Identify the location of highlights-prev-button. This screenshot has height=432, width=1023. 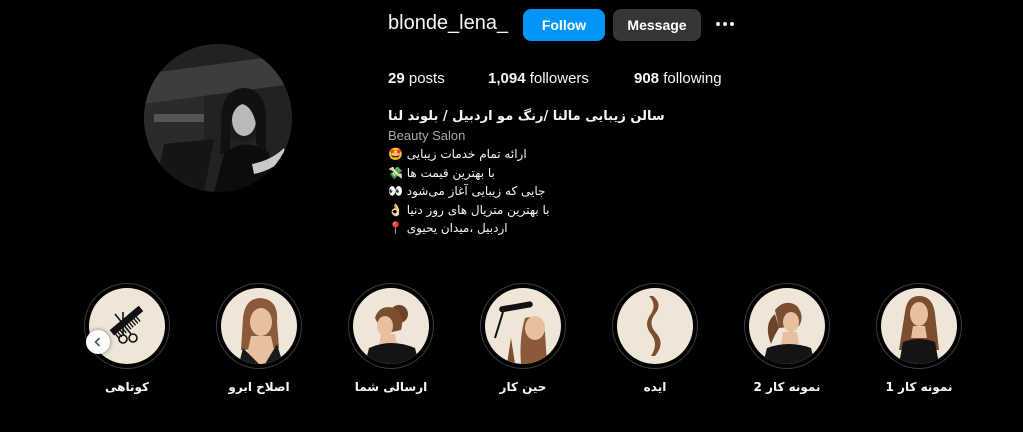
(98, 342).